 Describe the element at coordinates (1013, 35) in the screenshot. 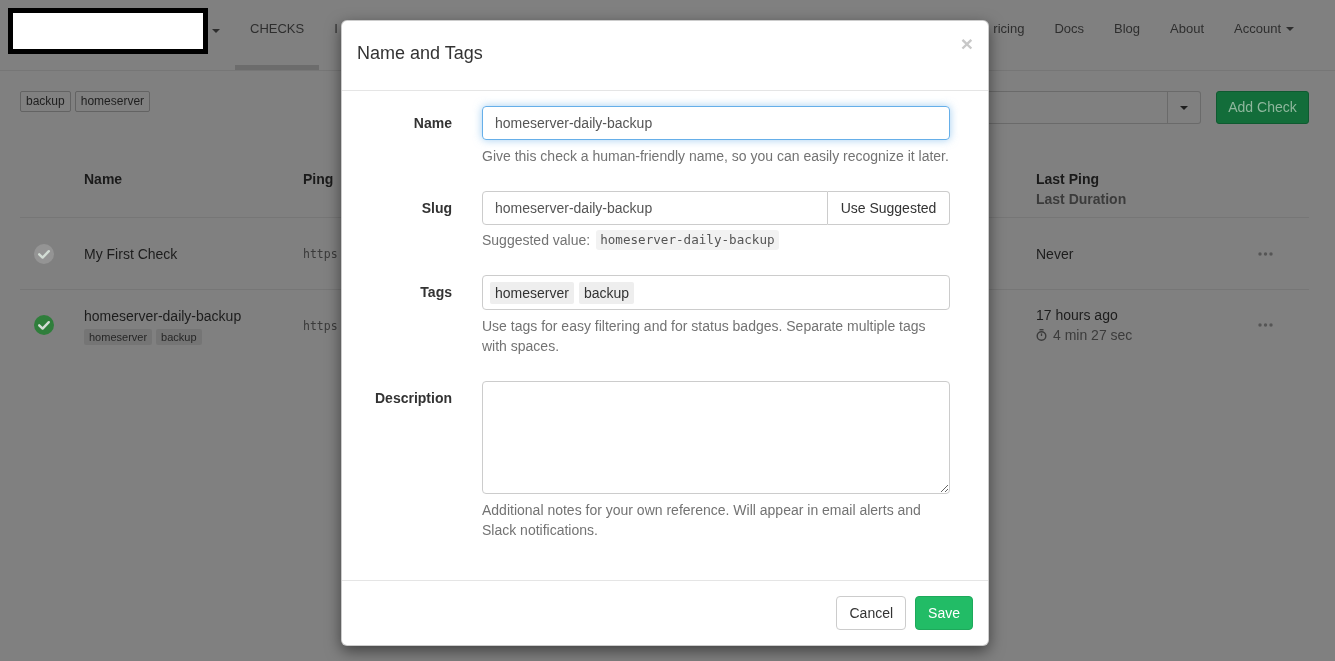

I see `nav-link: ricing` at that location.